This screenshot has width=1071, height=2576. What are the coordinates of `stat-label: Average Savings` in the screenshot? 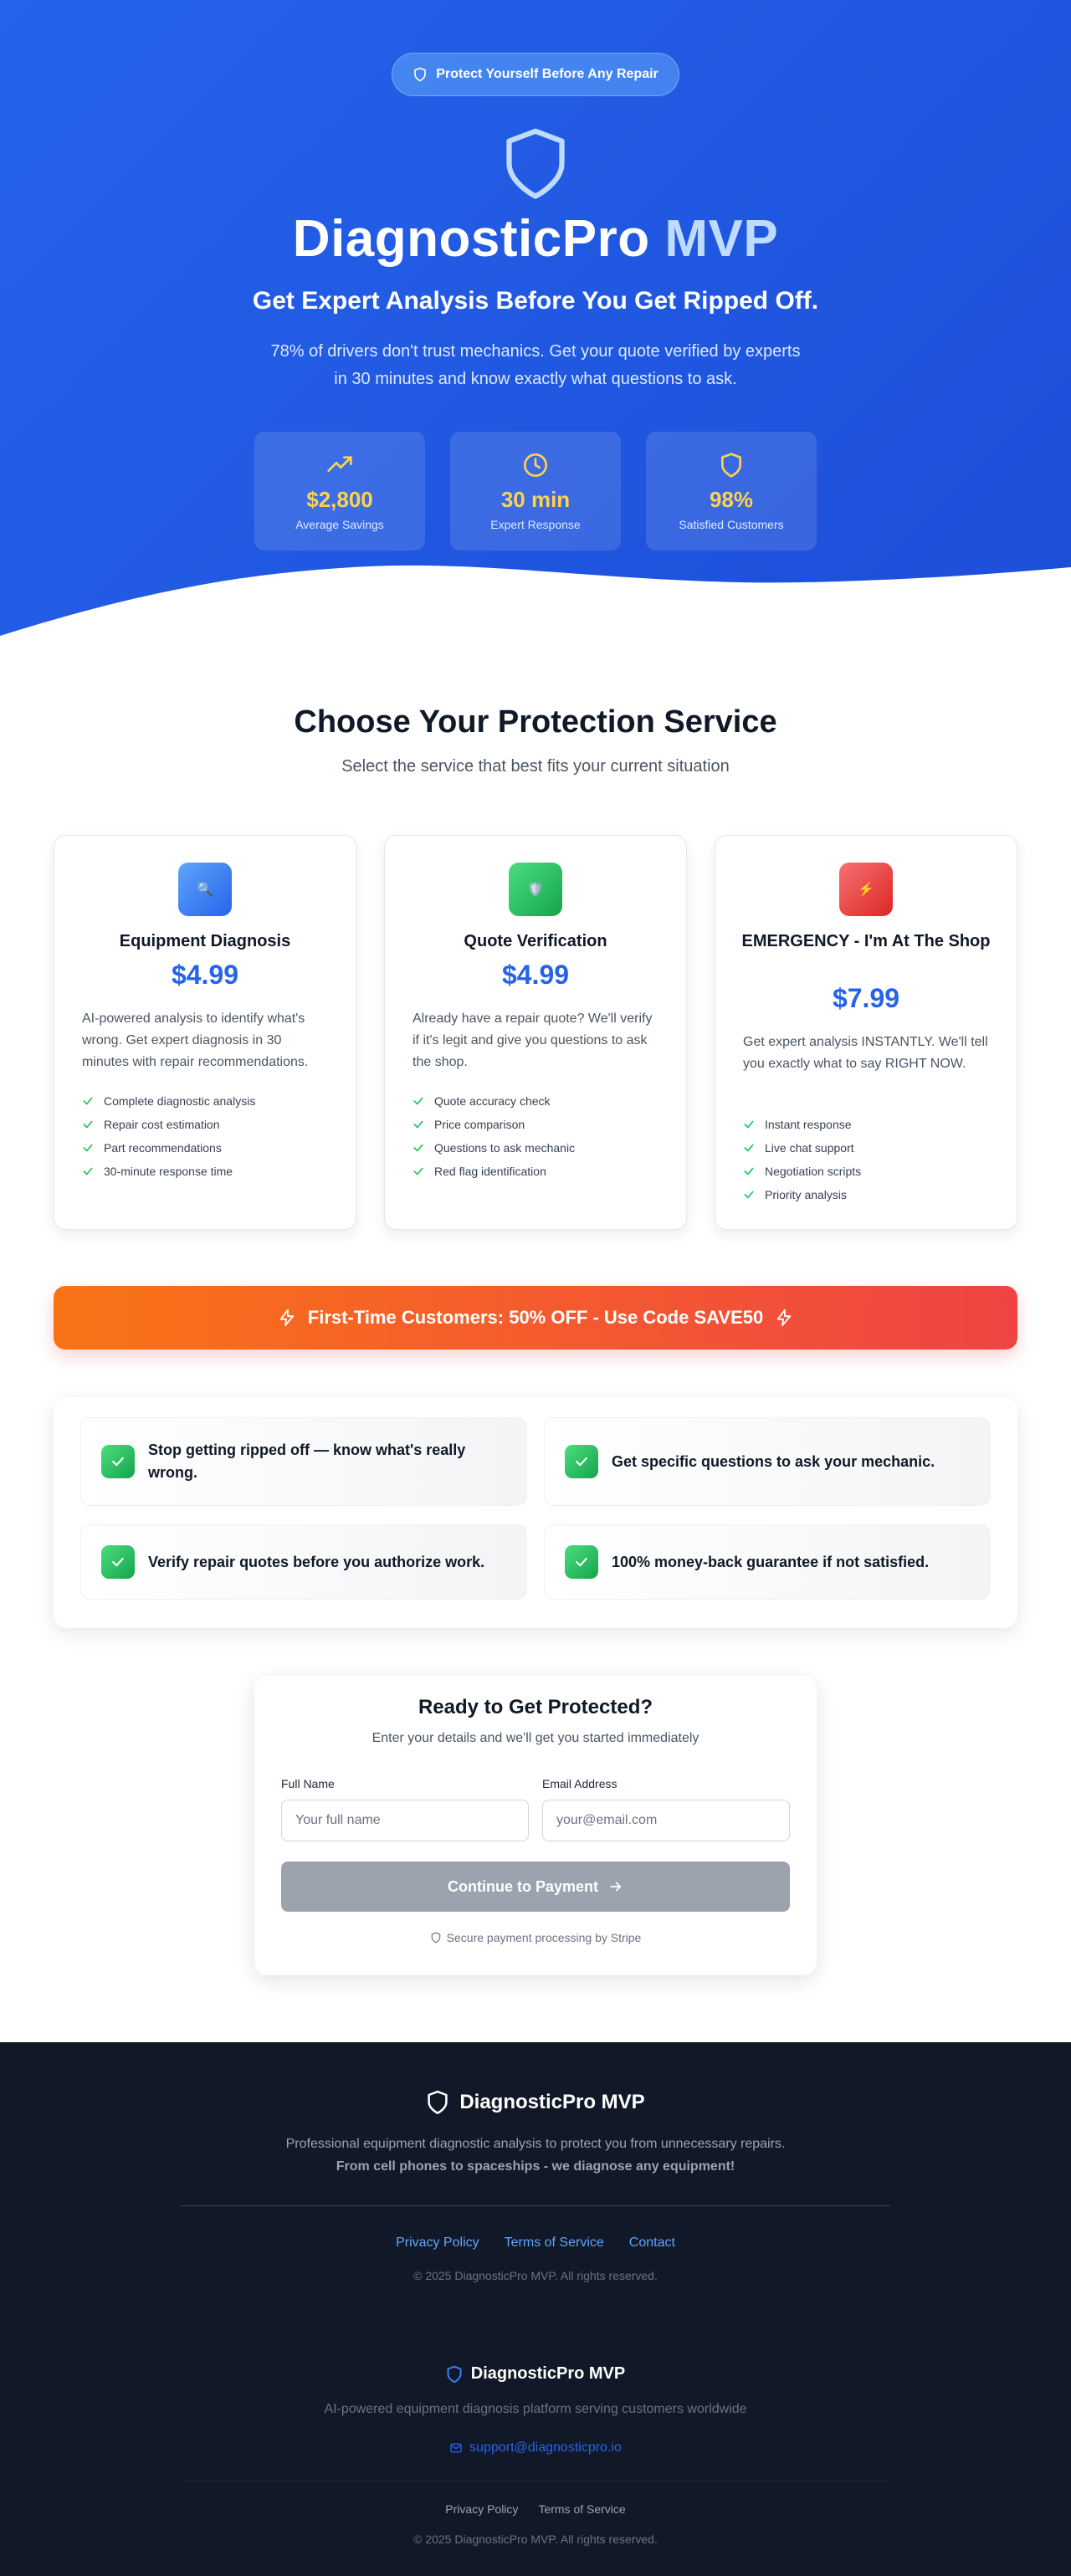 It's located at (339, 524).